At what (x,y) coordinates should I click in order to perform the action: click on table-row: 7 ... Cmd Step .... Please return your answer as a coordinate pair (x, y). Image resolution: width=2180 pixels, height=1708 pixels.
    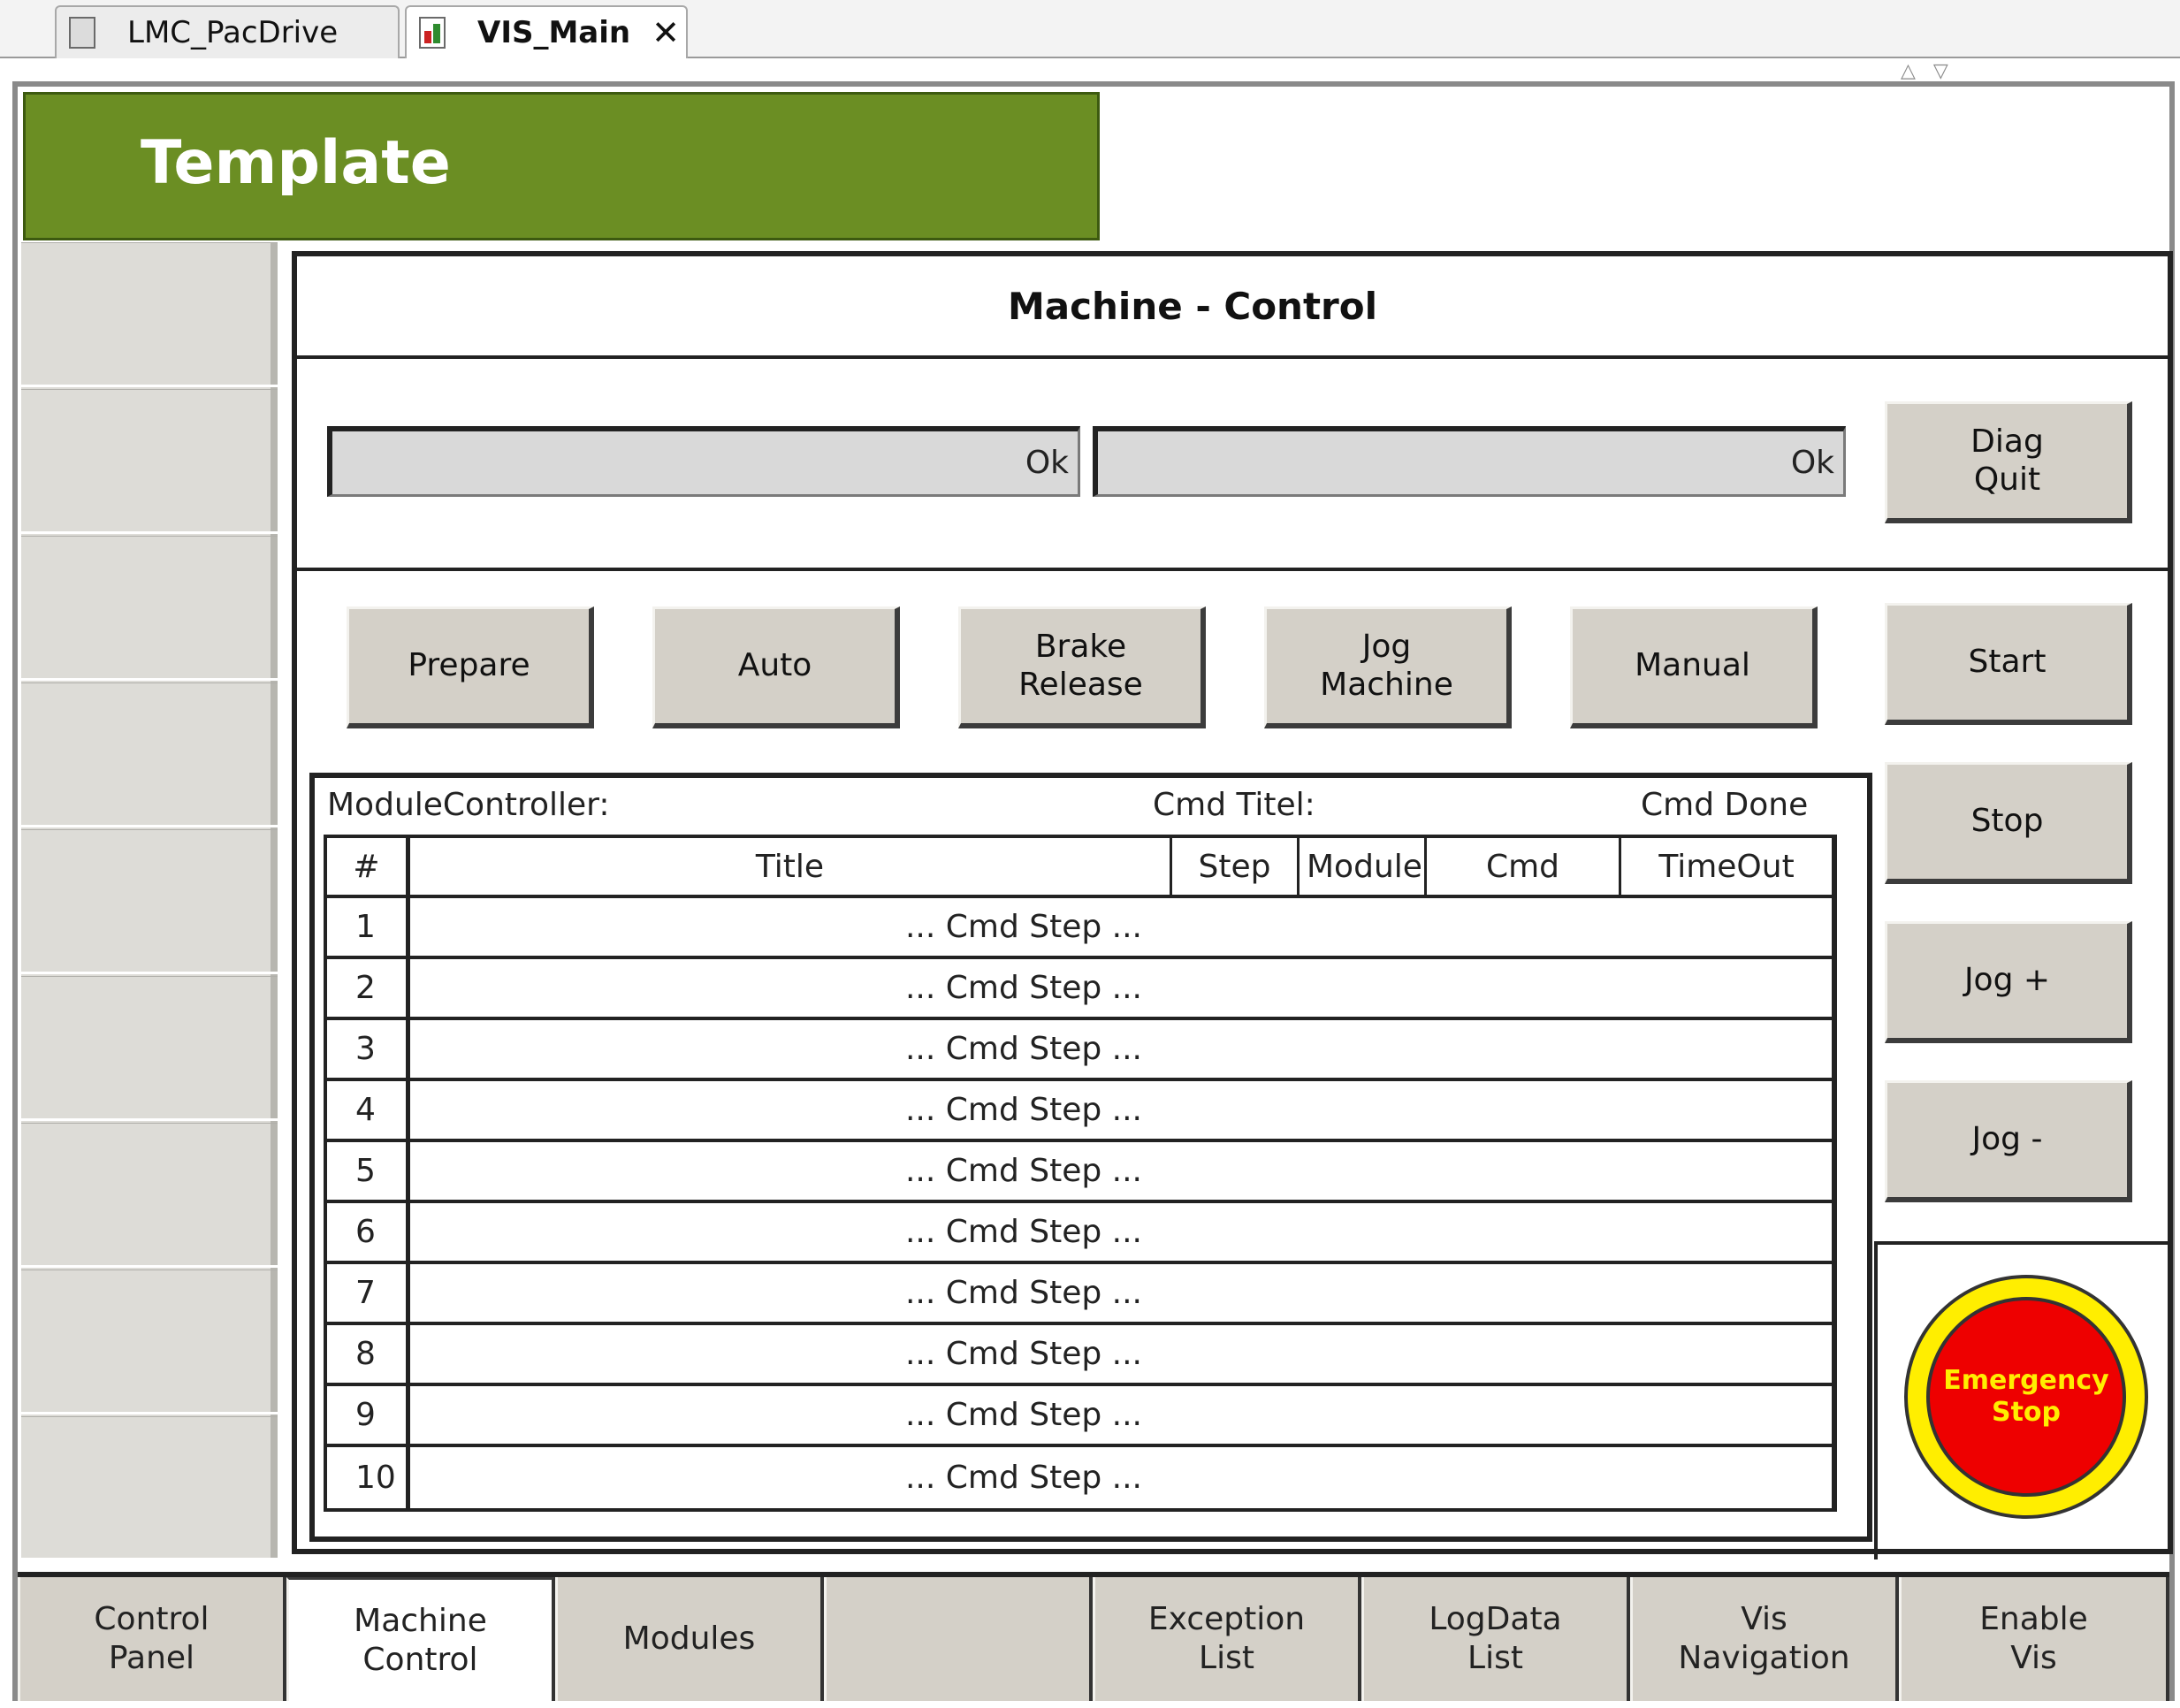
    Looking at the image, I should click on (1079, 1294).